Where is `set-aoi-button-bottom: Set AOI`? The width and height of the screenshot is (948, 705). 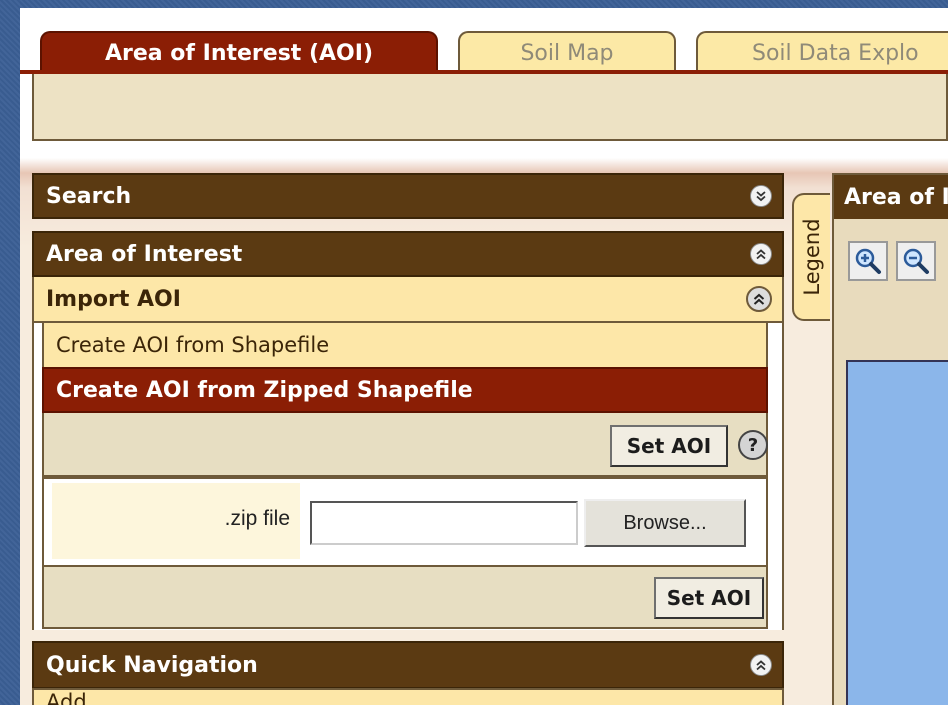 set-aoi-button-bottom: Set AOI is located at coordinates (709, 598).